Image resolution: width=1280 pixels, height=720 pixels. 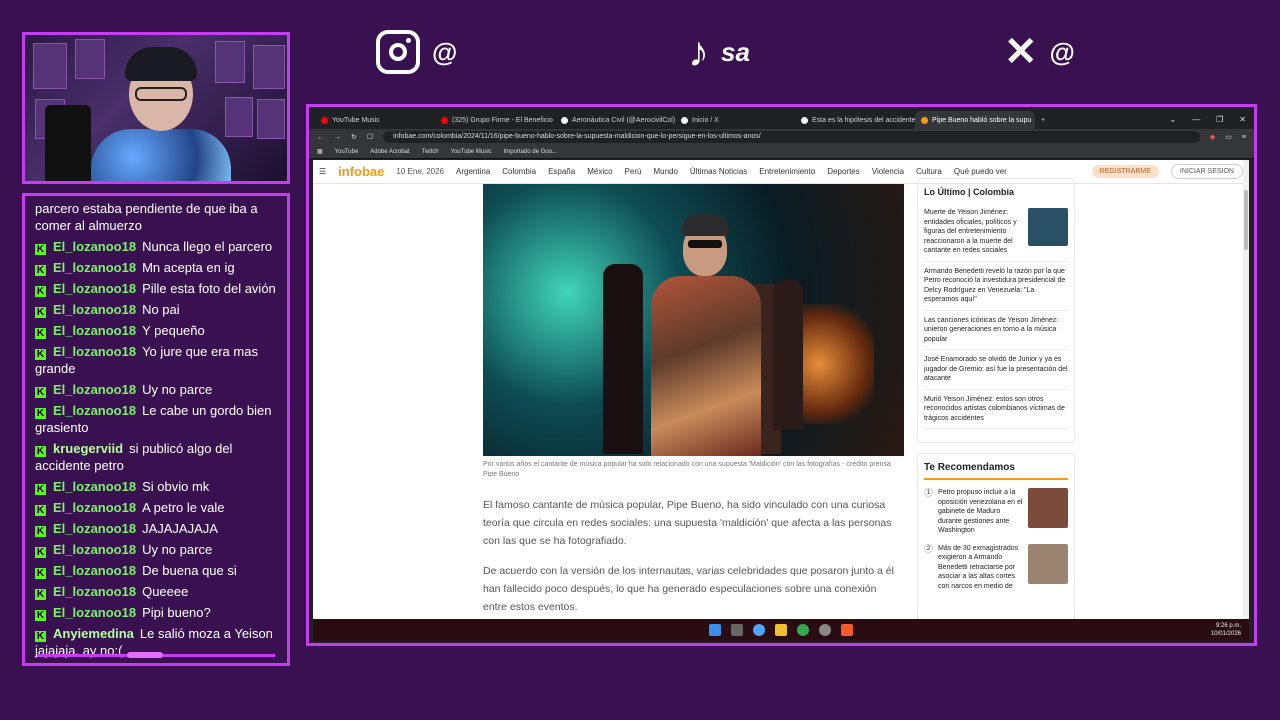 I want to click on sidebar-icon: ▭, so click(x=1228, y=137).